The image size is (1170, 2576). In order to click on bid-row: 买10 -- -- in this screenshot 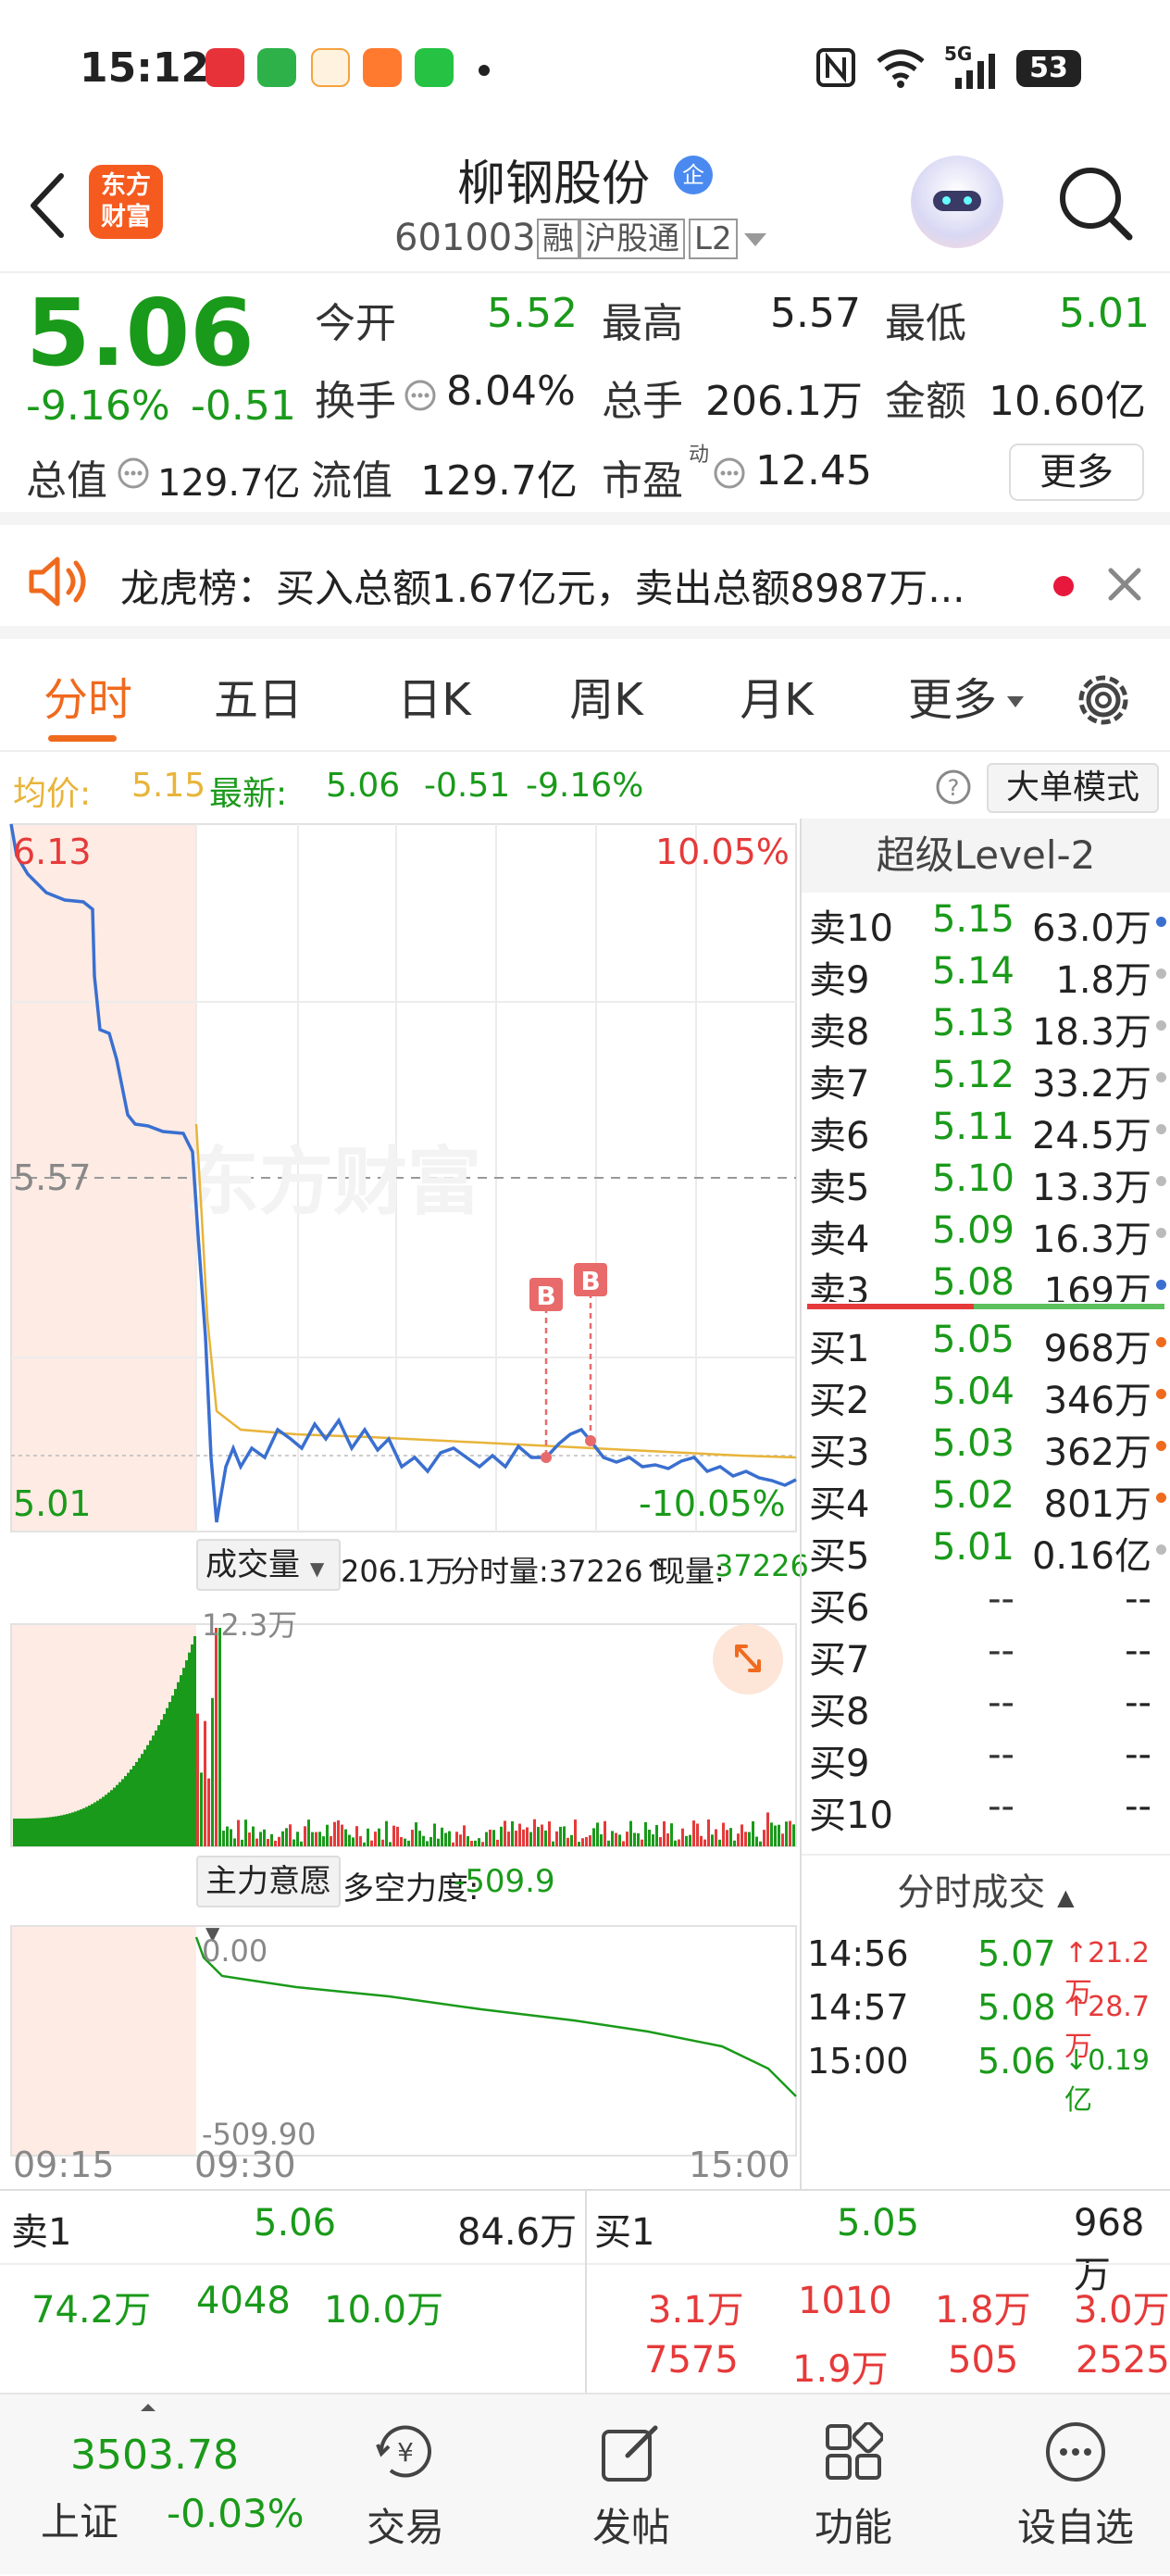, I will do `click(986, 1810)`.